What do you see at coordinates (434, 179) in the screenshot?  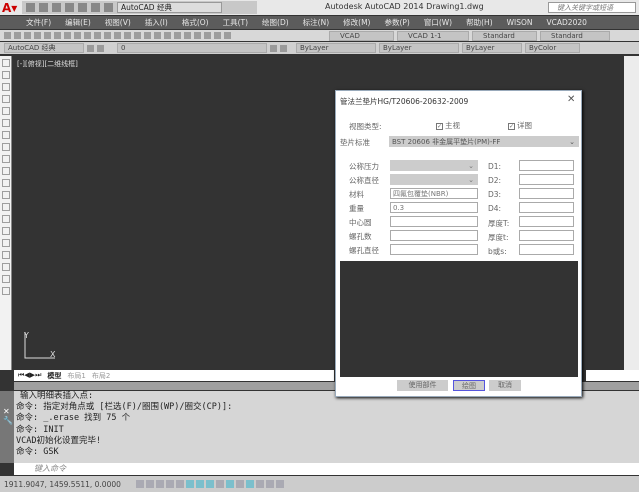 I see `diameter-select: ⌄` at bounding box center [434, 179].